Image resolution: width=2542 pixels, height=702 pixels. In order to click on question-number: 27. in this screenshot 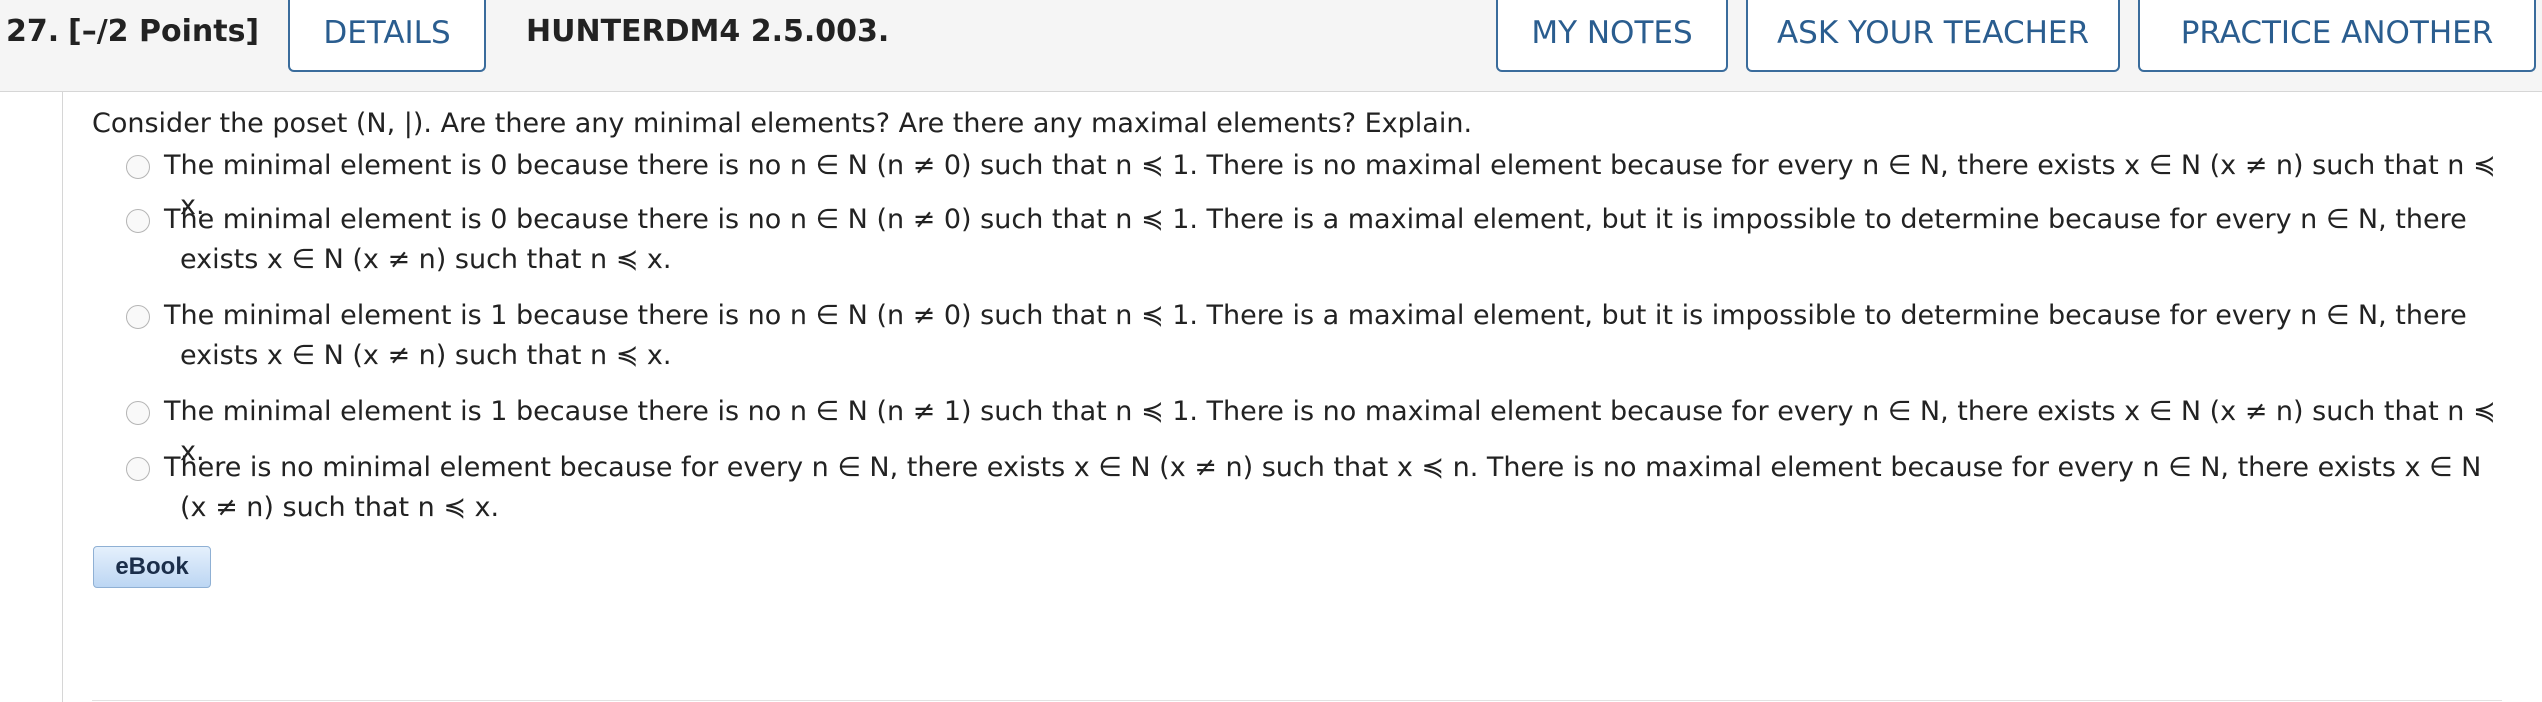, I will do `click(33, 31)`.